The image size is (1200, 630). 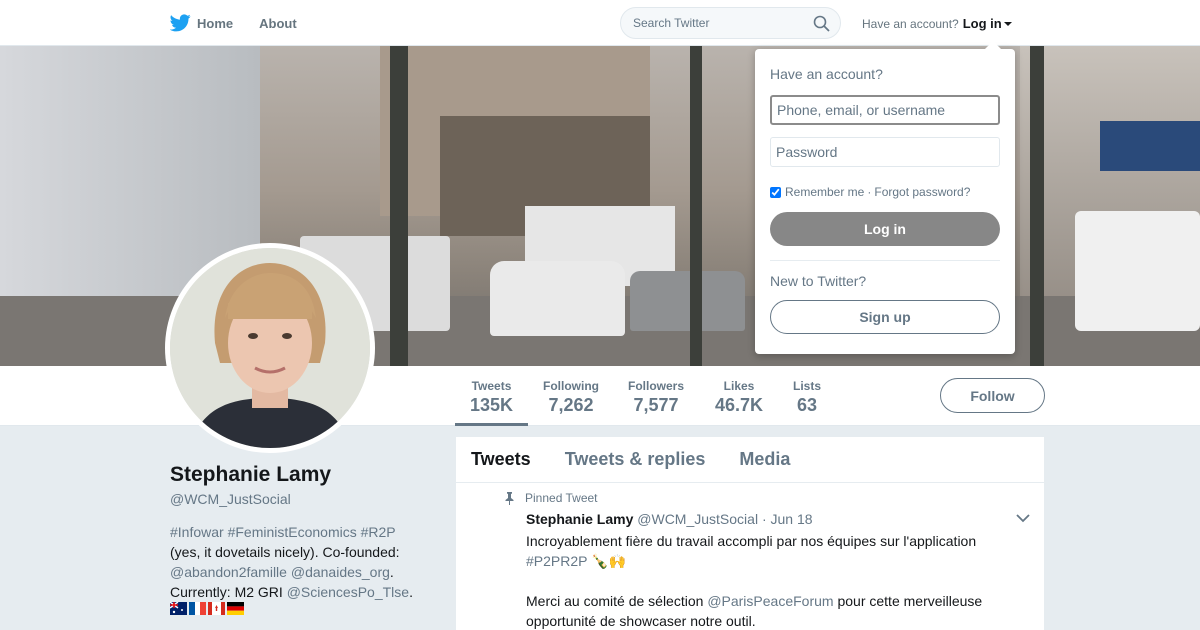 I want to click on stat-likes: Likes 46.7K, so click(x=739, y=396).